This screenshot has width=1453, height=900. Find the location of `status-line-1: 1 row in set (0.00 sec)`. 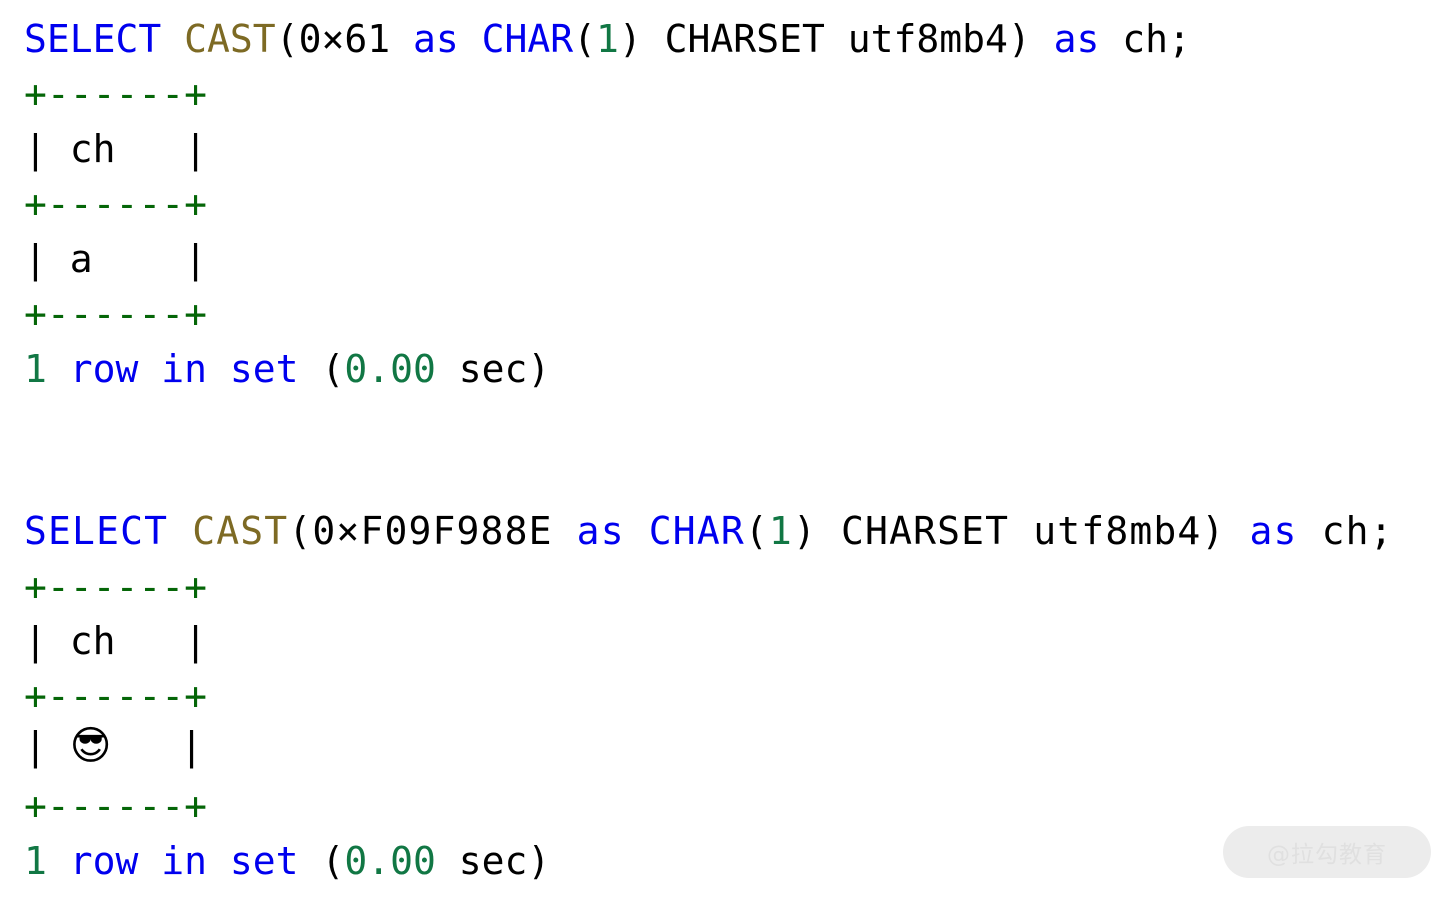

status-line-1: 1 row in set (0.00 sec) is located at coordinates (287, 369).